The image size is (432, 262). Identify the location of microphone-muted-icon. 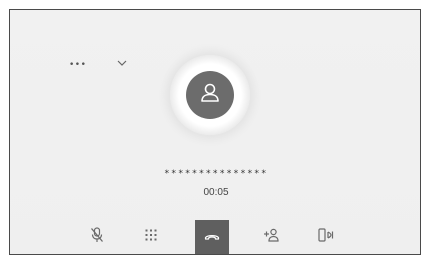
(97, 237).